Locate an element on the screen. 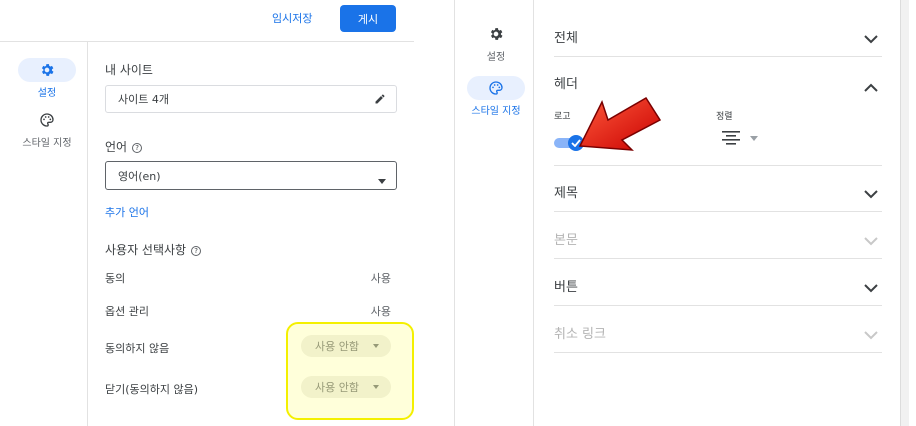 The width and height of the screenshot is (916, 426). add-language-link: 추가 언어 is located at coordinates (127, 212).